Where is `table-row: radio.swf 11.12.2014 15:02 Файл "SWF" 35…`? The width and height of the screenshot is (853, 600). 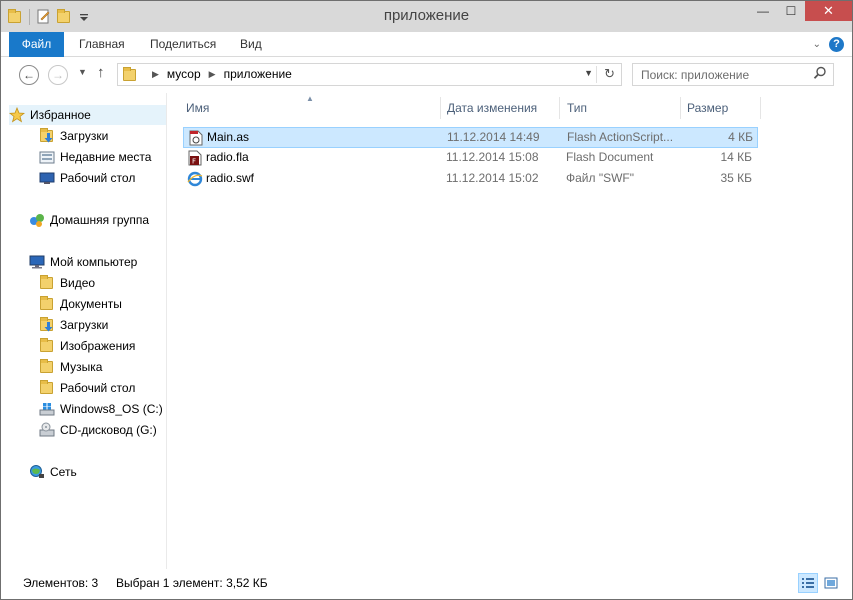
table-row: radio.swf 11.12.2014 15:02 Файл "SWF" 35… is located at coordinates (470, 179).